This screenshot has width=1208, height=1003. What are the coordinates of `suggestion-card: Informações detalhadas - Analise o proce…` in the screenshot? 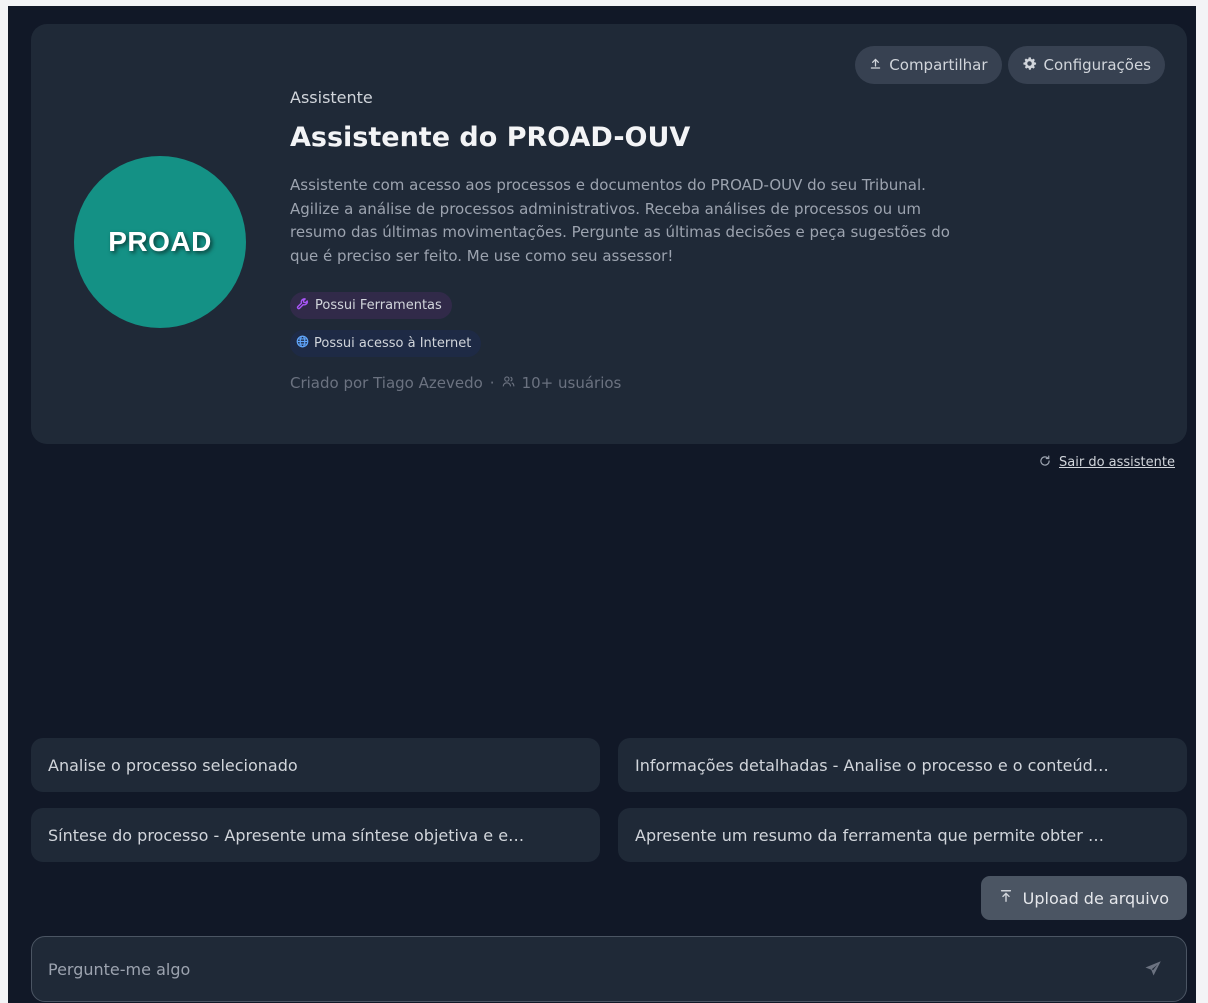 It's located at (902, 765).